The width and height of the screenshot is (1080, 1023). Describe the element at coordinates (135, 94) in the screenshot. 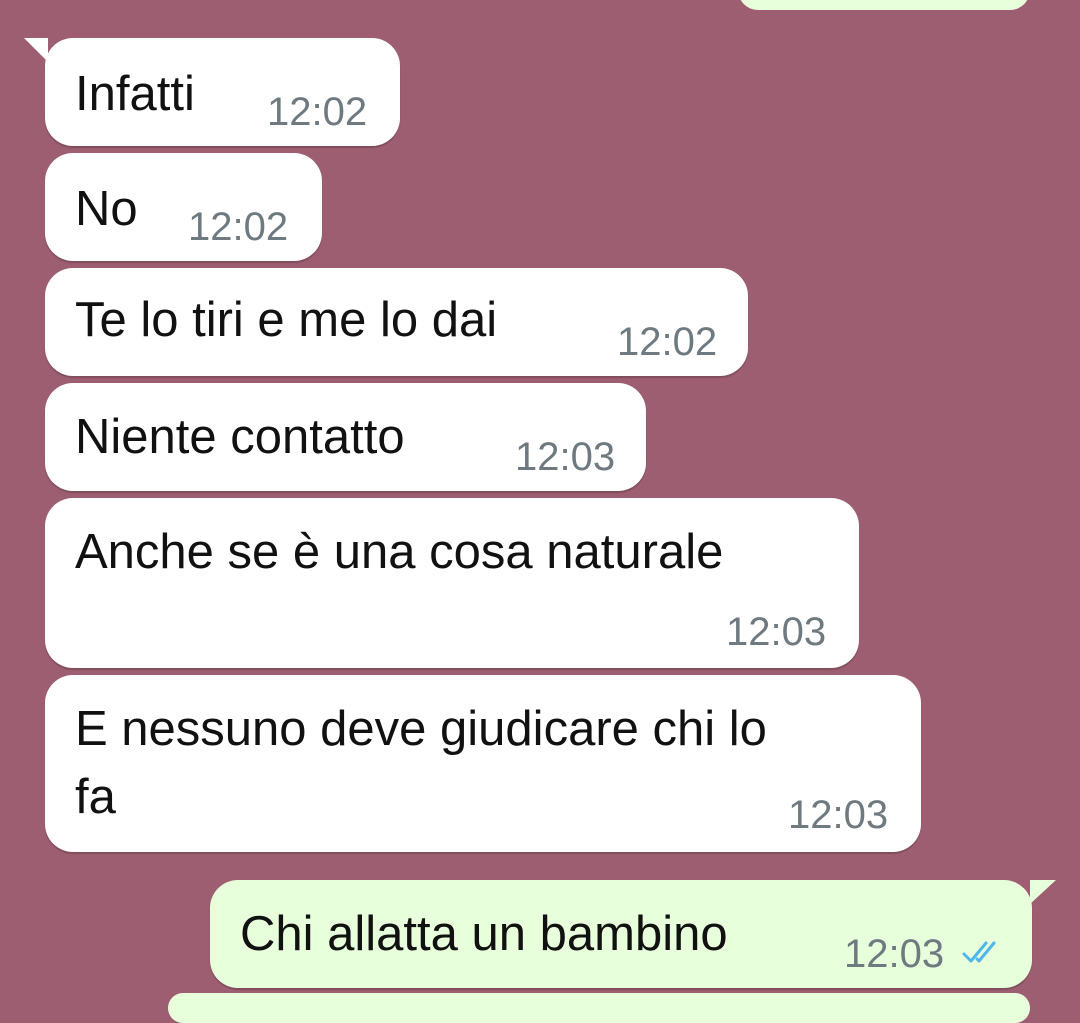

I see `message-text: Infatti` at that location.